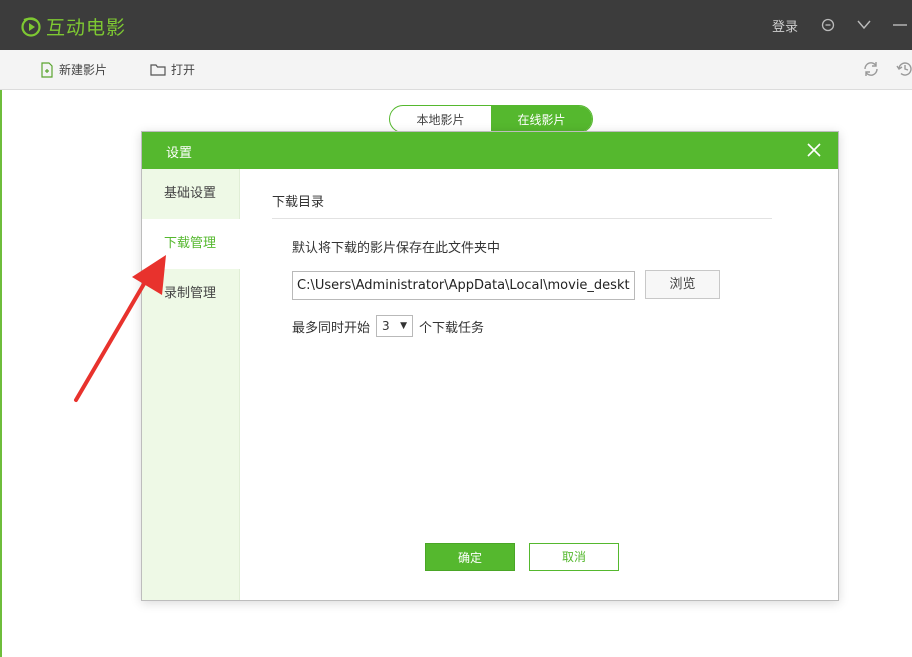 This screenshot has width=912, height=657. What do you see at coordinates (463, 285) in the screenshot?
I see `download-path-input` at bounding box center [463, 285].